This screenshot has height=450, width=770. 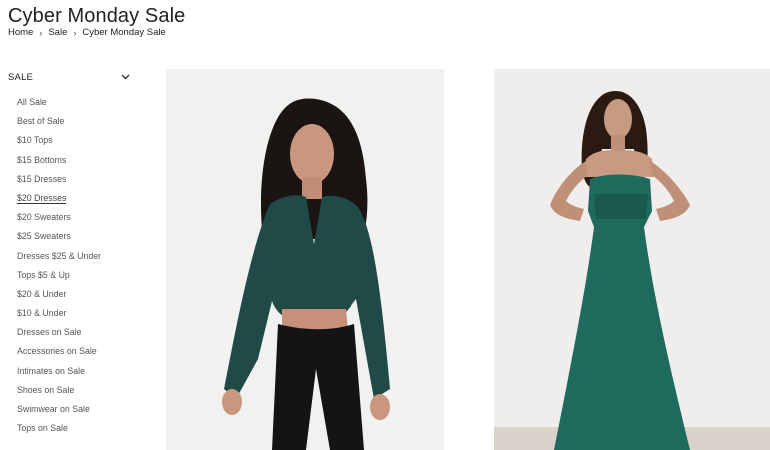 I want to click on sidebar-item: $10 & Under, so click(x=73, y=316).